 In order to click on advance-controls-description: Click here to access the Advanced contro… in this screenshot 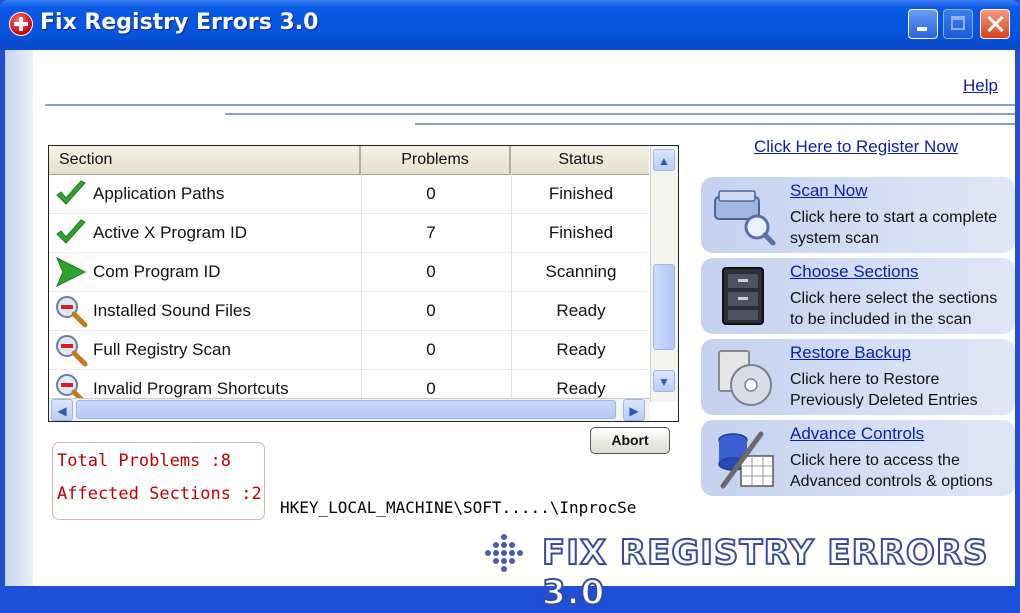, I will do `click(891, 471)`.